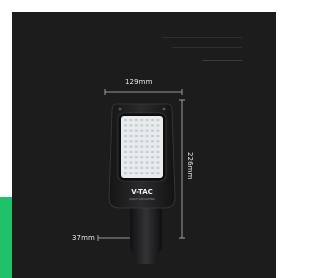  What do you see at coordinates (142, 192) in the screenshot?
I see `brand-logo: V-TAC` at bounding box center [142, 192].